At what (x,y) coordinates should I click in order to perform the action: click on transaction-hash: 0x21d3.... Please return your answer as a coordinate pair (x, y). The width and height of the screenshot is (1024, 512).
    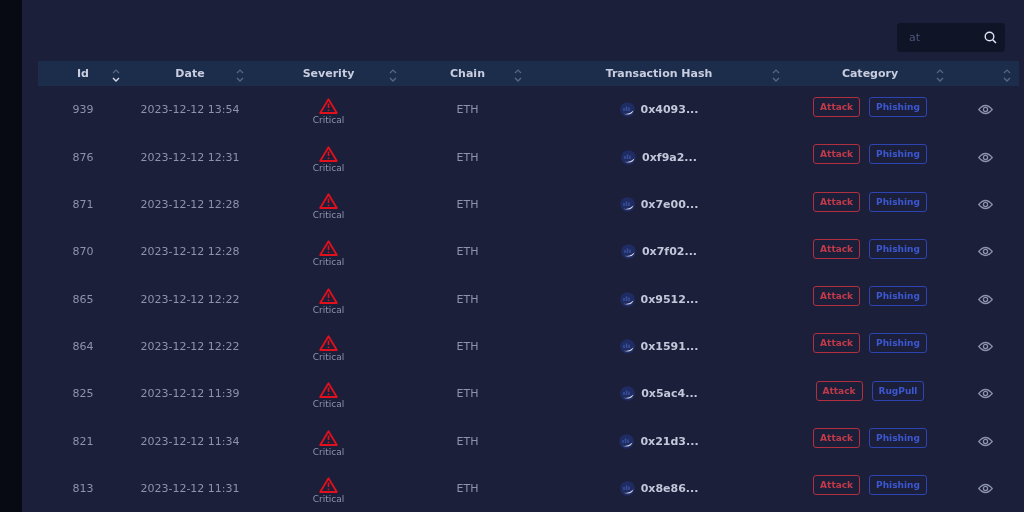
    Looking at the image, I should click on (669, 441).